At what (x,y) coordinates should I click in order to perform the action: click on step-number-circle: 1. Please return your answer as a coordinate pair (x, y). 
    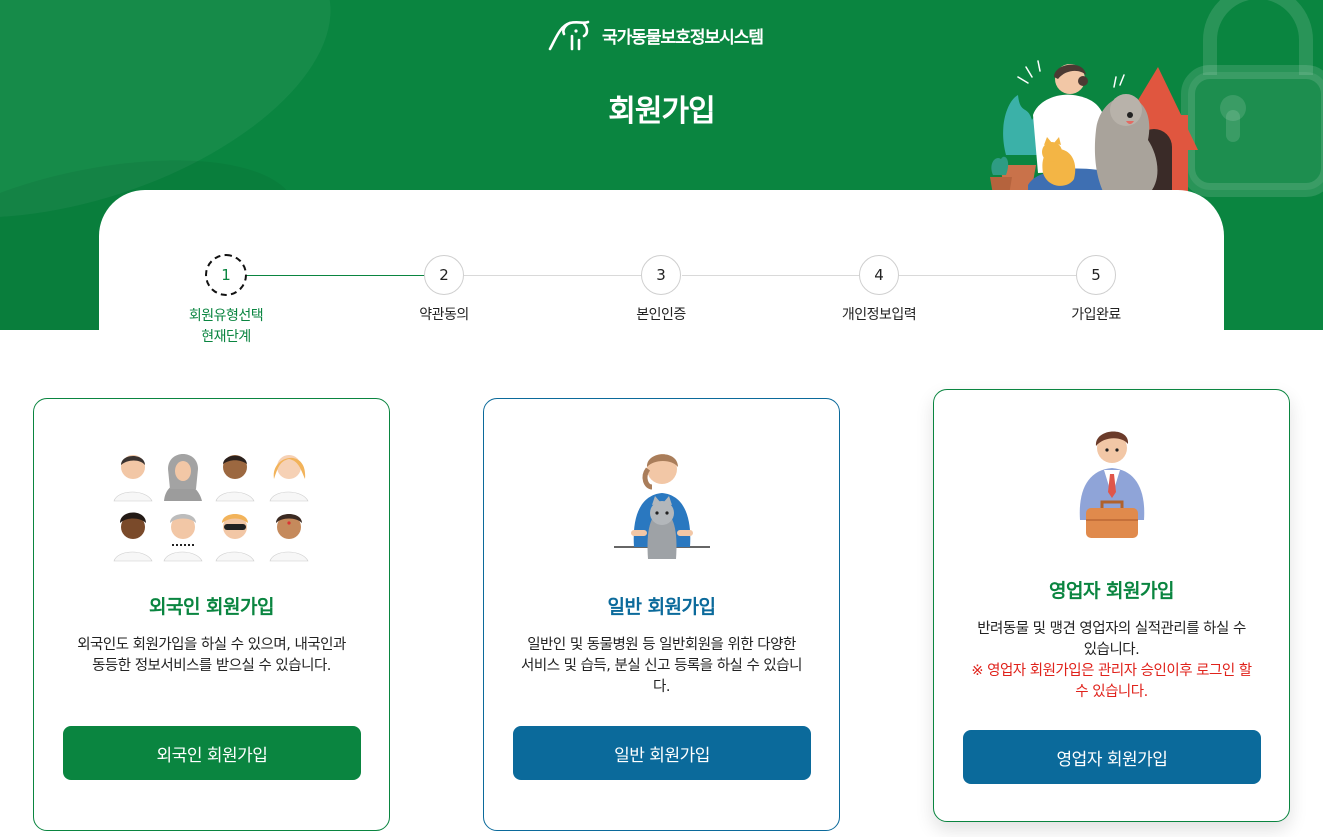
    Looking at the image, I should click on (226, 275).